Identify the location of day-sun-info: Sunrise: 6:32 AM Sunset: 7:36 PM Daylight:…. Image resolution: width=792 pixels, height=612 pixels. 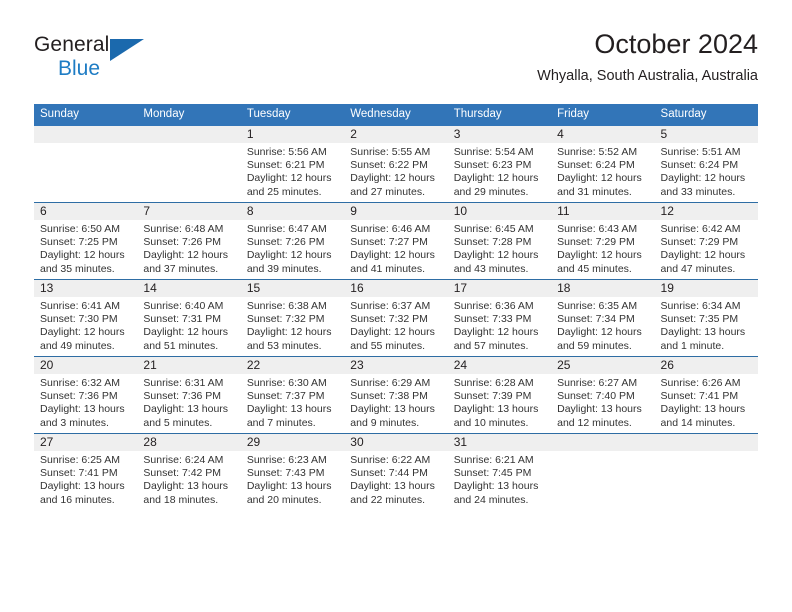
(85, 402).